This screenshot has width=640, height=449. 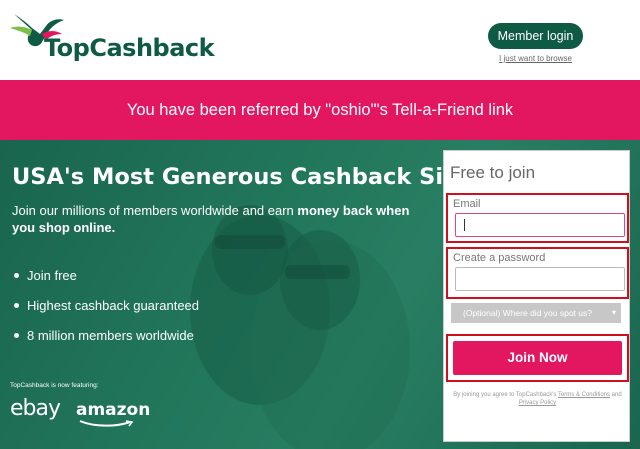 I want to click on amazon-logo: amazon, so click(x=113, y=413).